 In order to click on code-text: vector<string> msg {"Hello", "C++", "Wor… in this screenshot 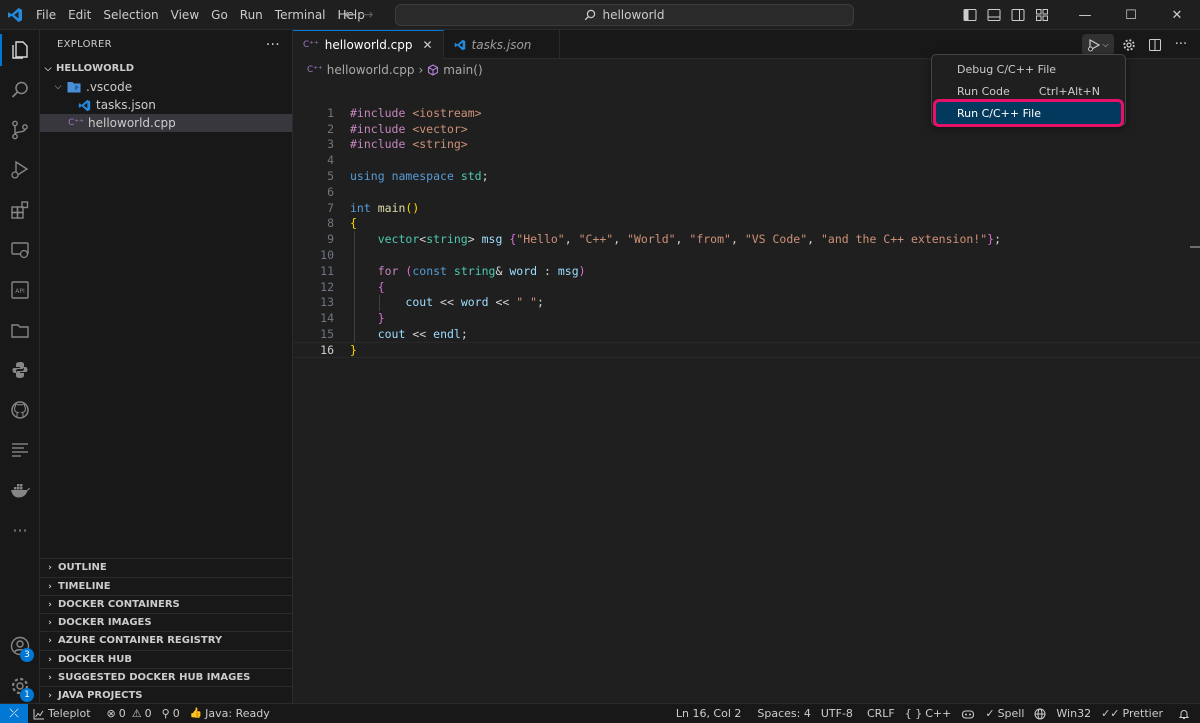, I will do `click(689, 239)`.